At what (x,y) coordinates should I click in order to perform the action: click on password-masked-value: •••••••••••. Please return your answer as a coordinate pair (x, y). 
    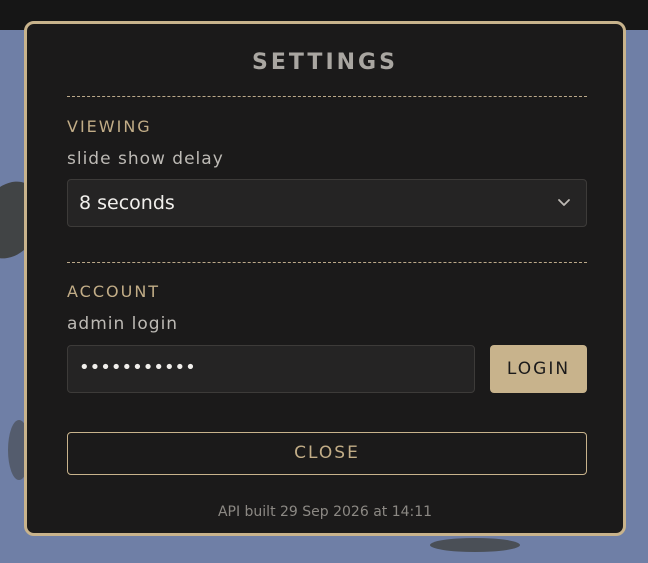
    Looking at the image, I should click on (137, 367).